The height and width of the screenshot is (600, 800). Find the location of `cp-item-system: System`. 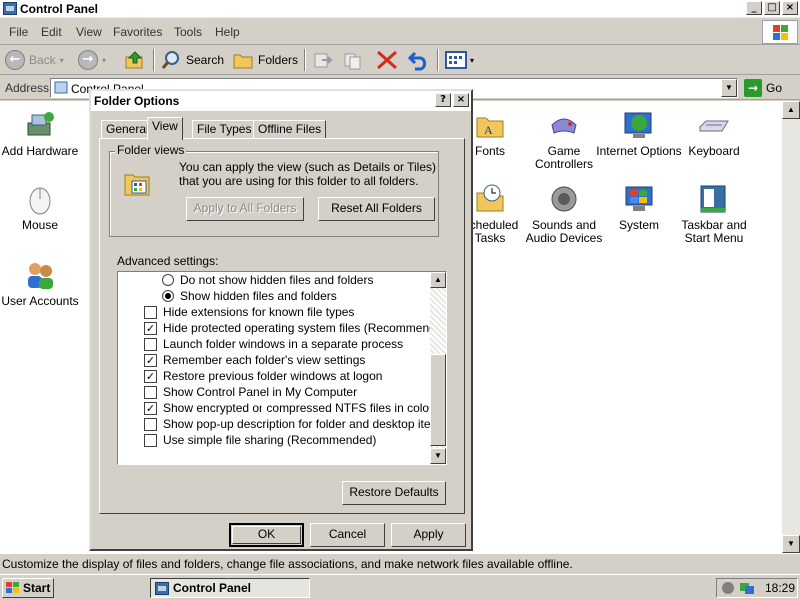

cp-item-system: System is located at coordinates (639, 207).